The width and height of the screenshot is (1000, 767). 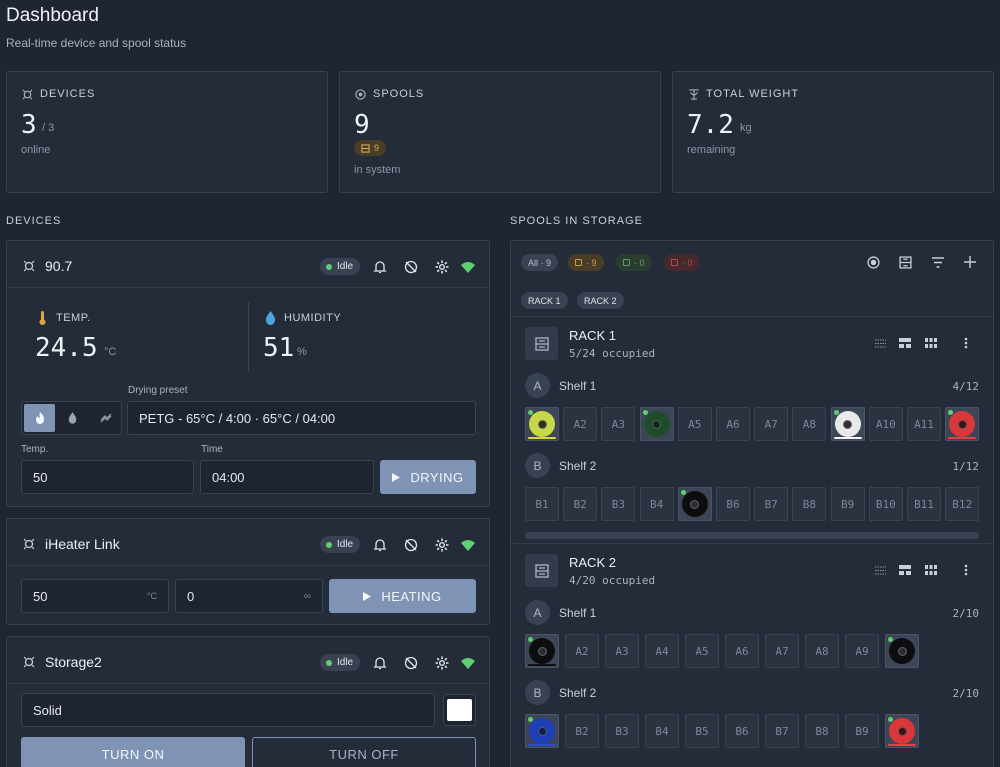 I want to click on rack-tab-2: RACK 2, so click(x=600, y=300).